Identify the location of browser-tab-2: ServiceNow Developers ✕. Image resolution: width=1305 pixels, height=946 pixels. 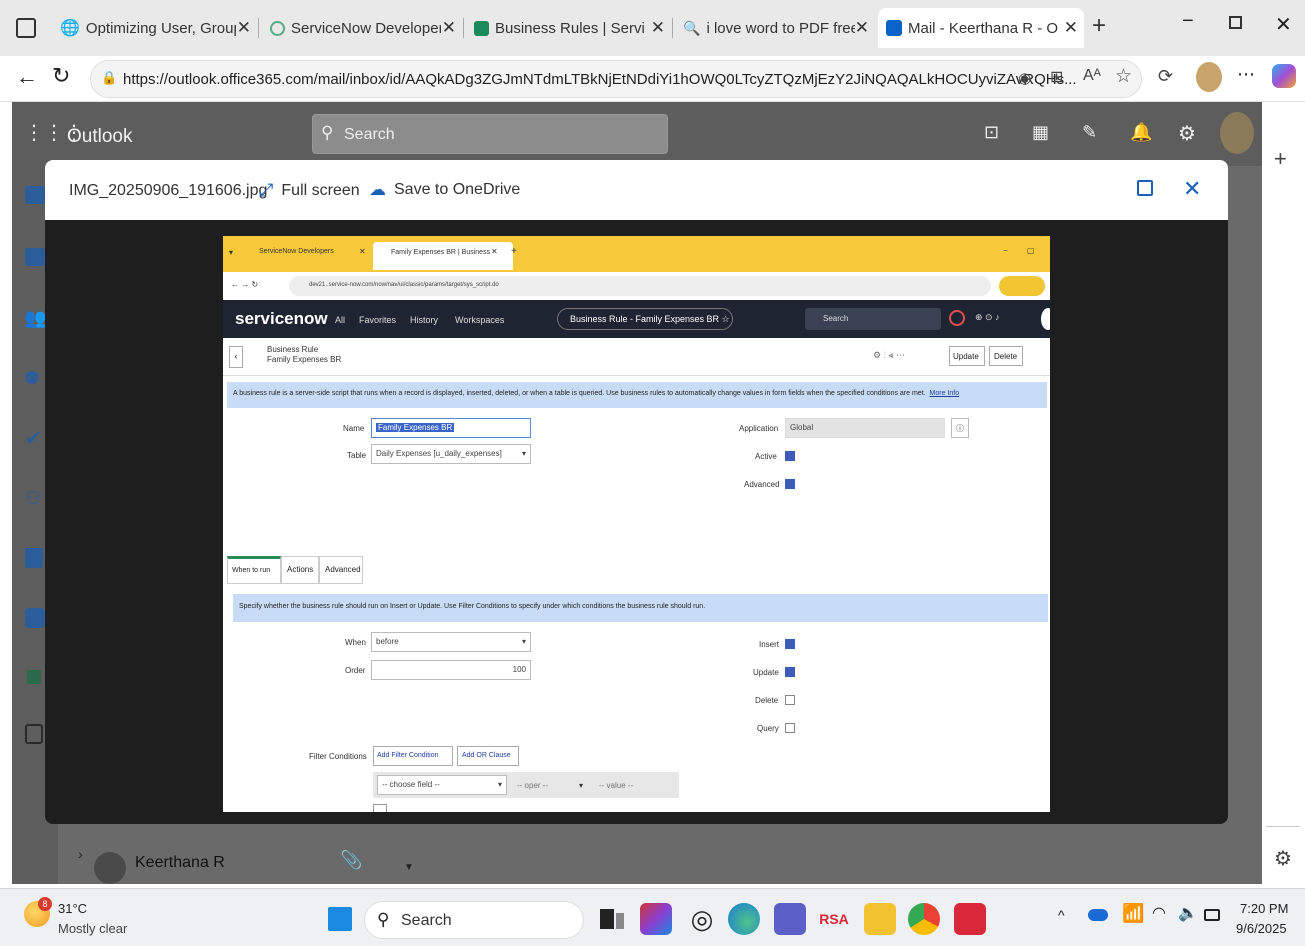
(362, 28).